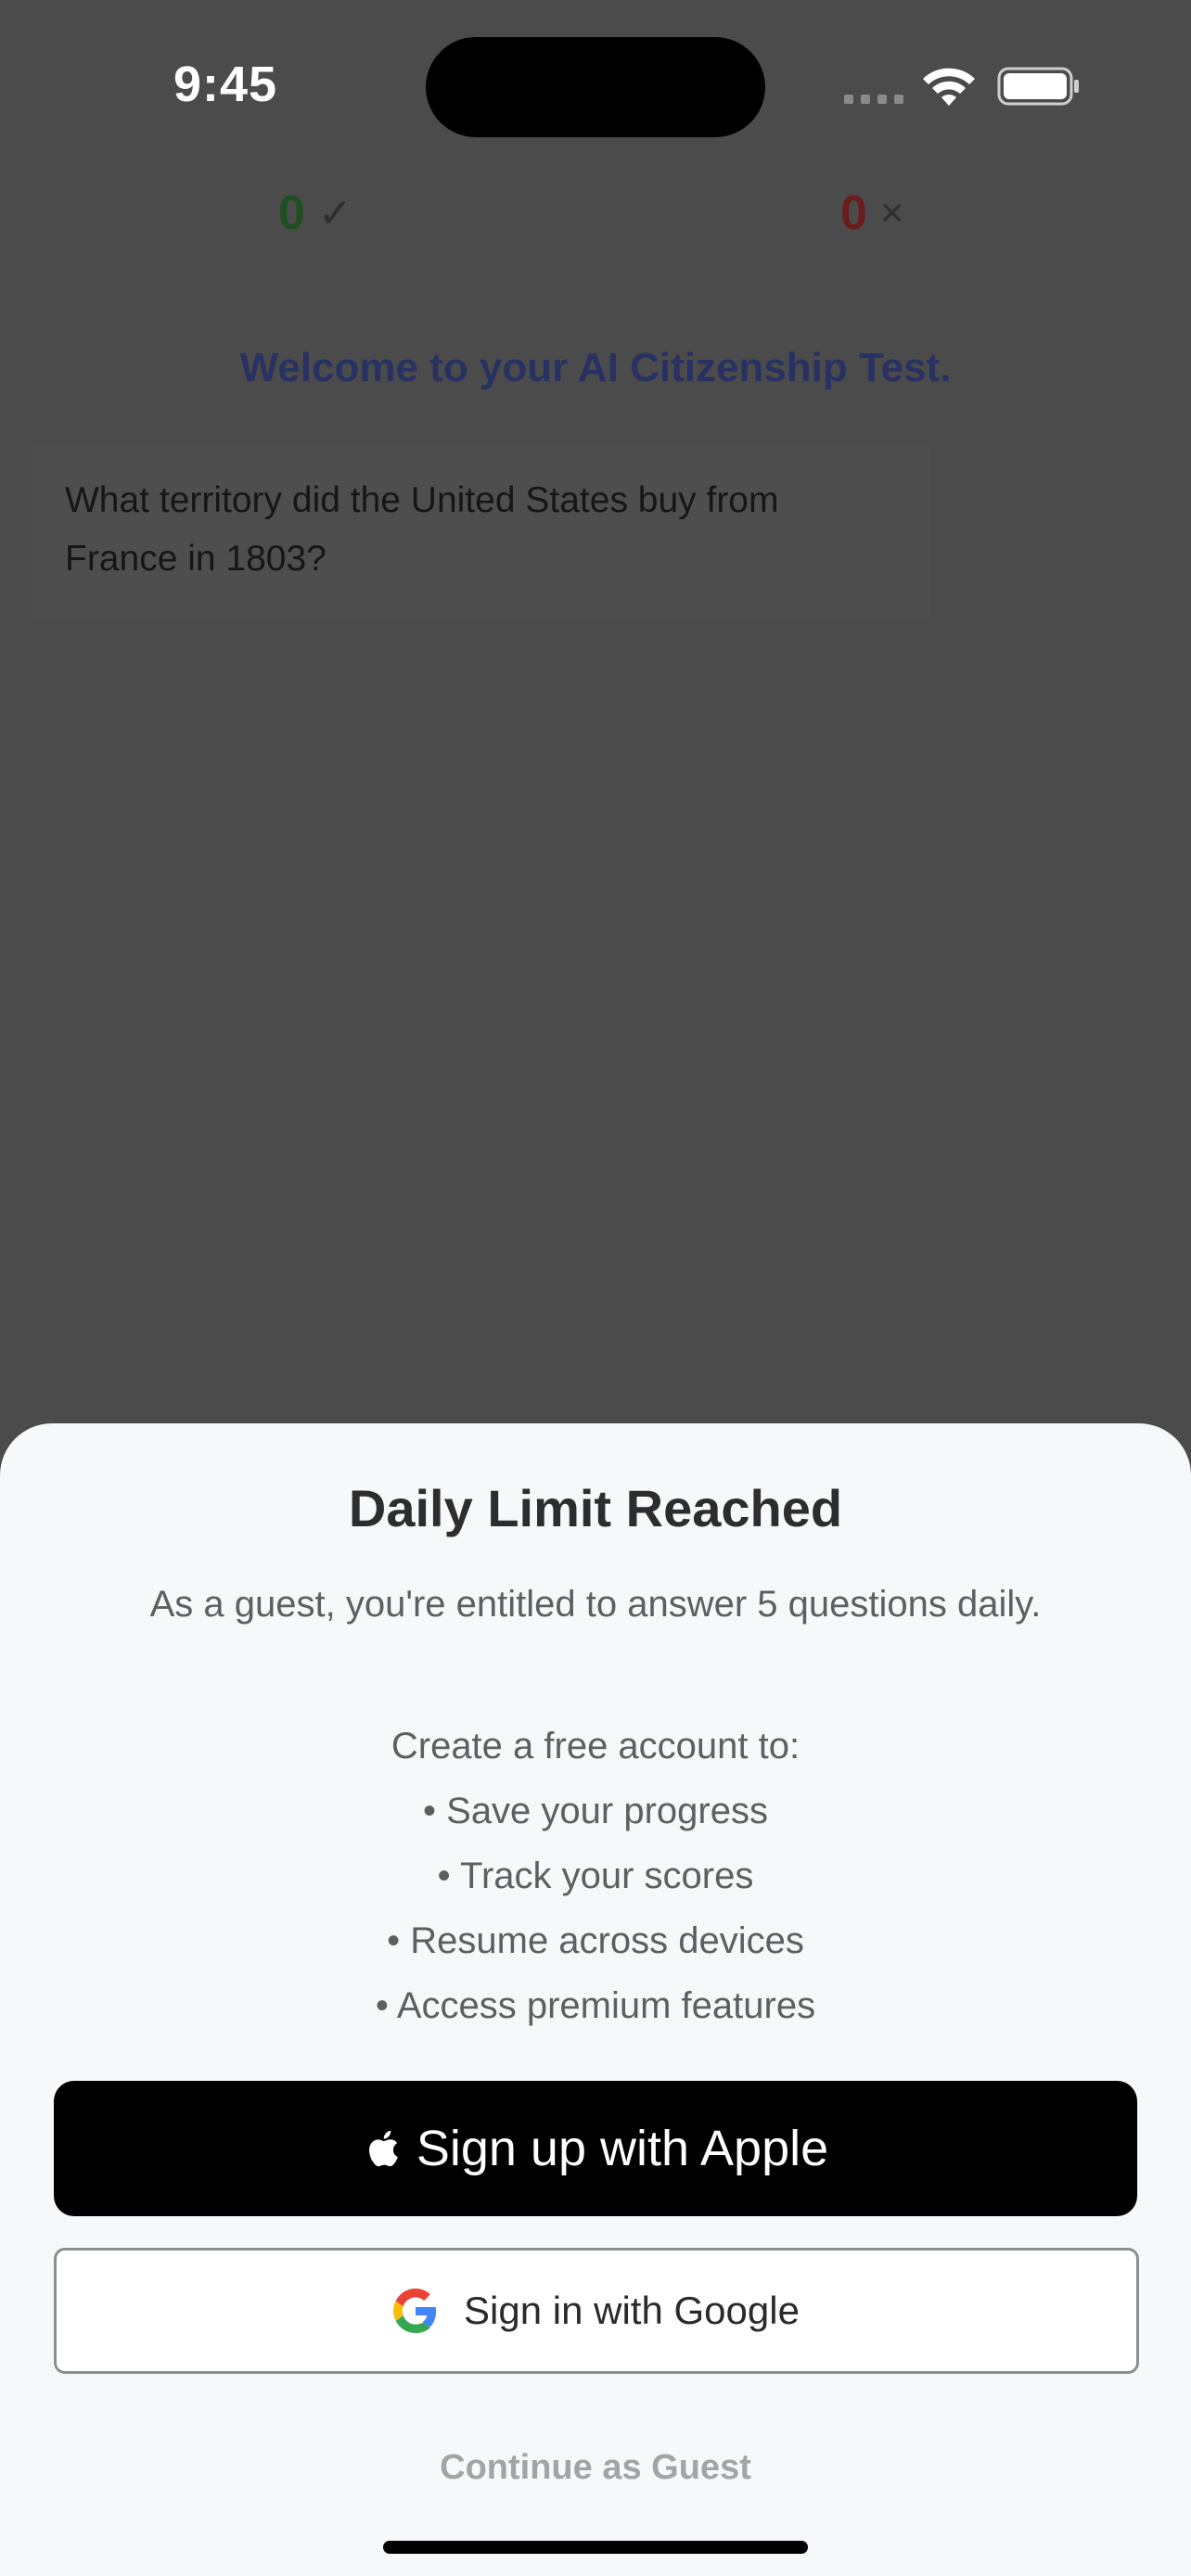 This screenshot has width=1191, height=2576. I want to click on sign-up-with-apple-button: Sign up with Apple, so click(595, 2149).